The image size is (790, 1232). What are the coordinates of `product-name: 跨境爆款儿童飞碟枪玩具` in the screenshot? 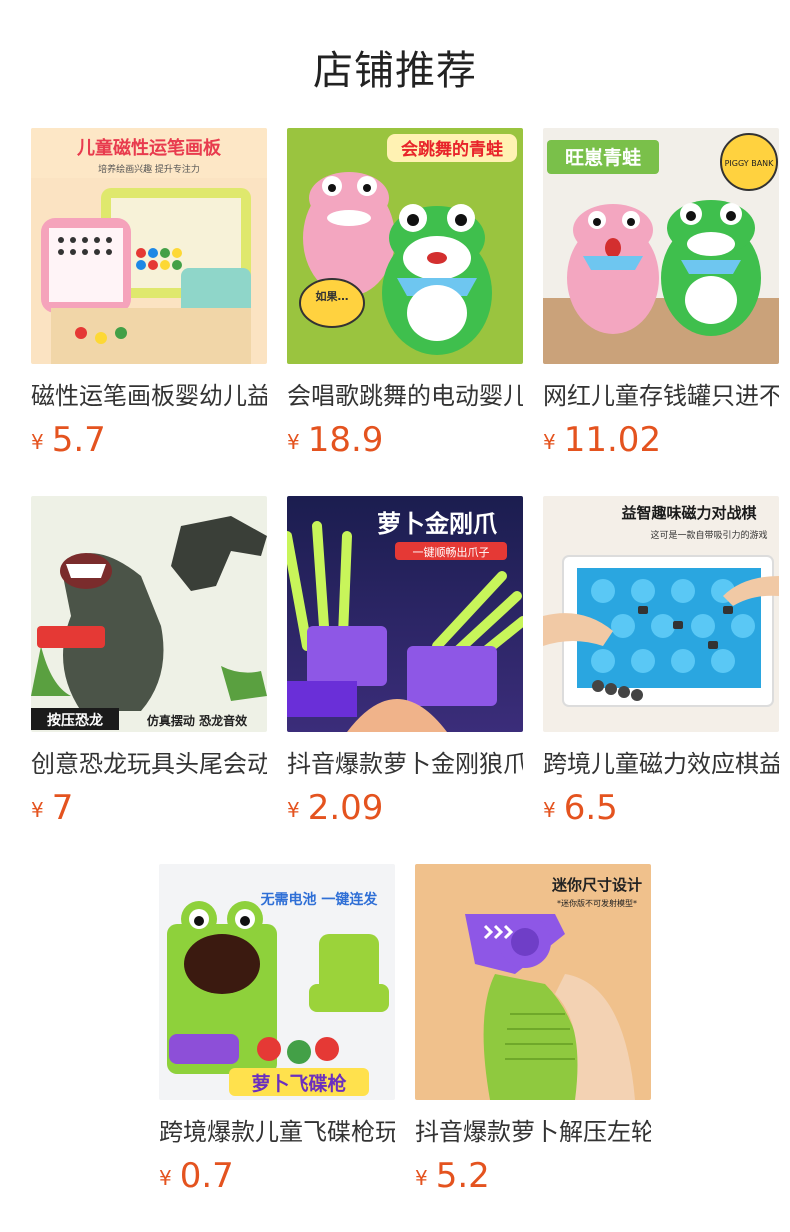 It's located at (277, 1132).